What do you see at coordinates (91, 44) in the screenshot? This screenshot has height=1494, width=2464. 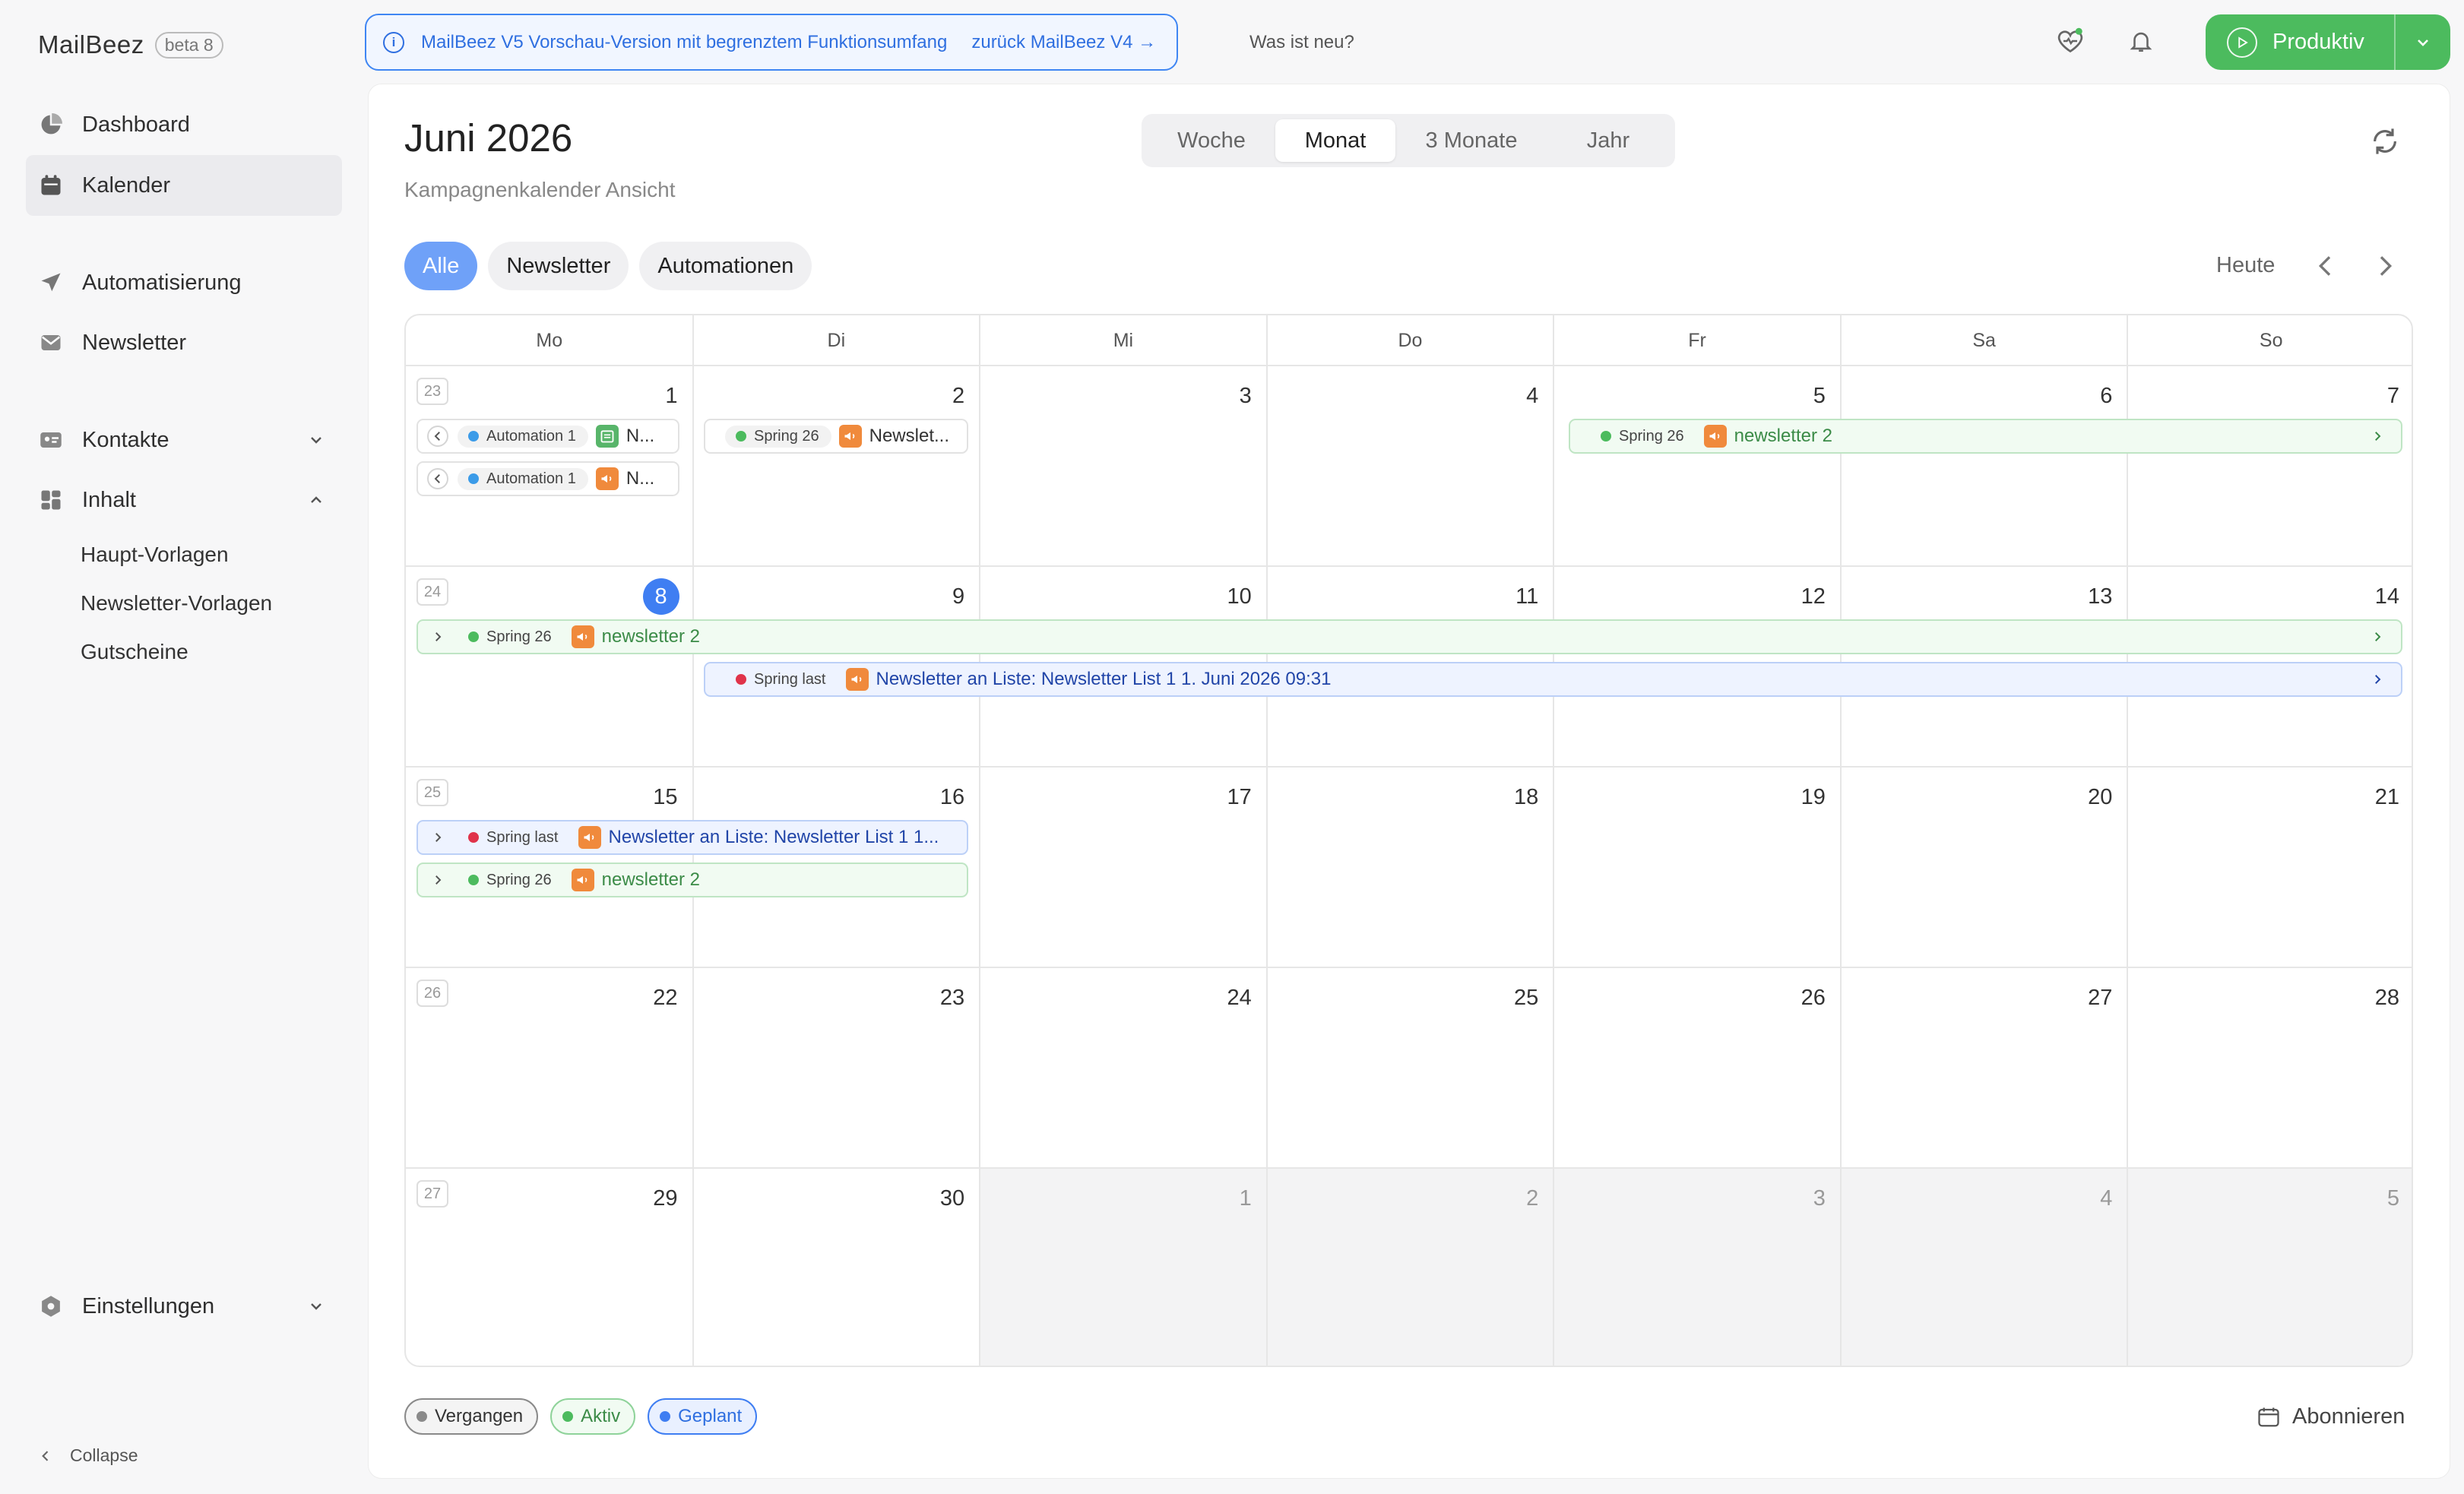 I see `brand-name: MailBeez` at bounding box center [91, 44].